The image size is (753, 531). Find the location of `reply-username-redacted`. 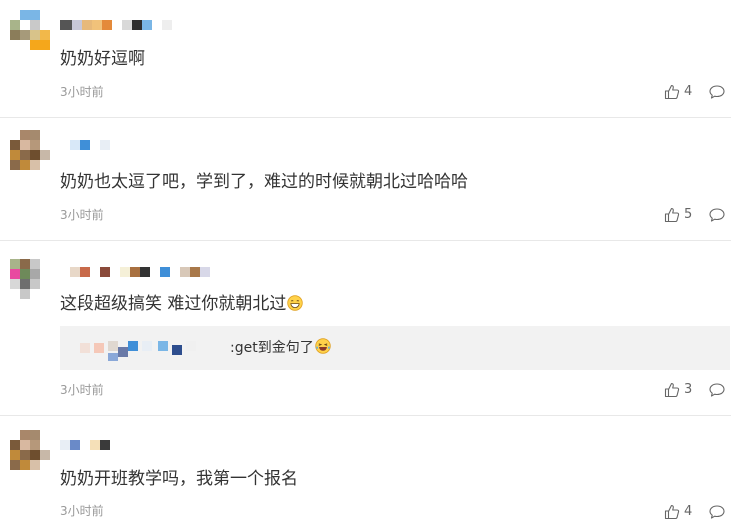

reply-username-redacted is located at coordinates (155, 350).